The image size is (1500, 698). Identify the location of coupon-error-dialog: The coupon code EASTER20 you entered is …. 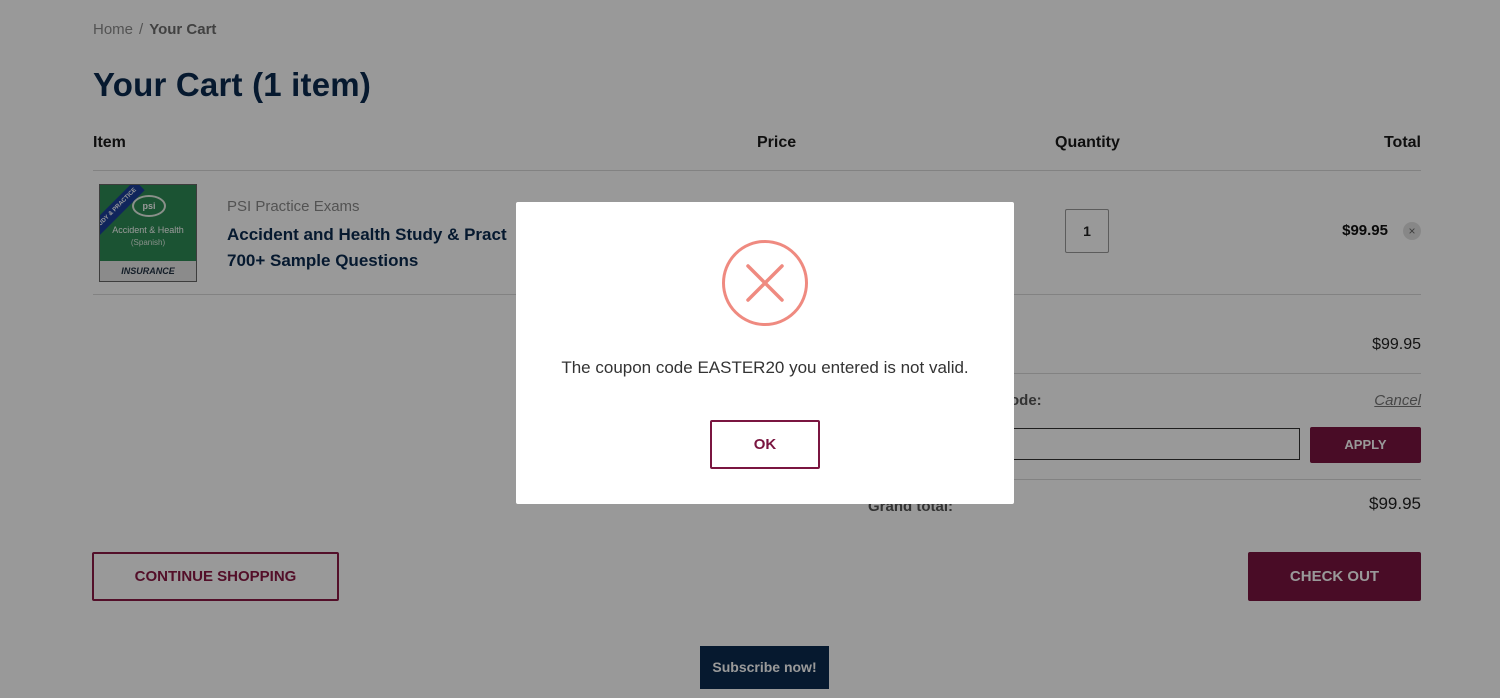
(765, 353).